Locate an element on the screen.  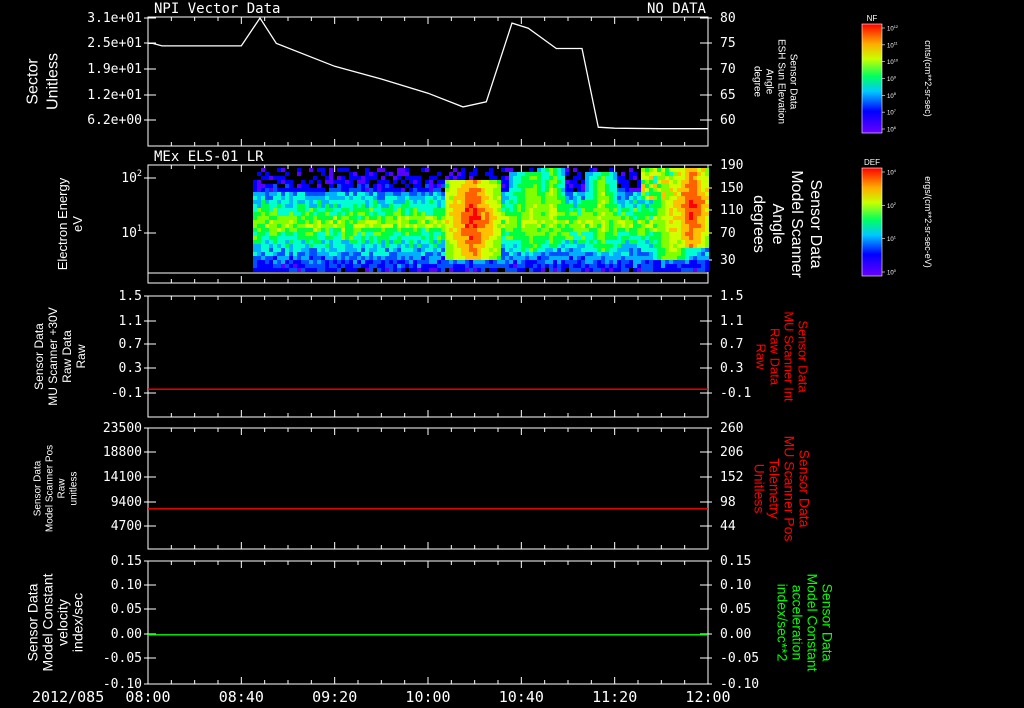
right-tick-label: 190 is located at coordinates (731, 165).